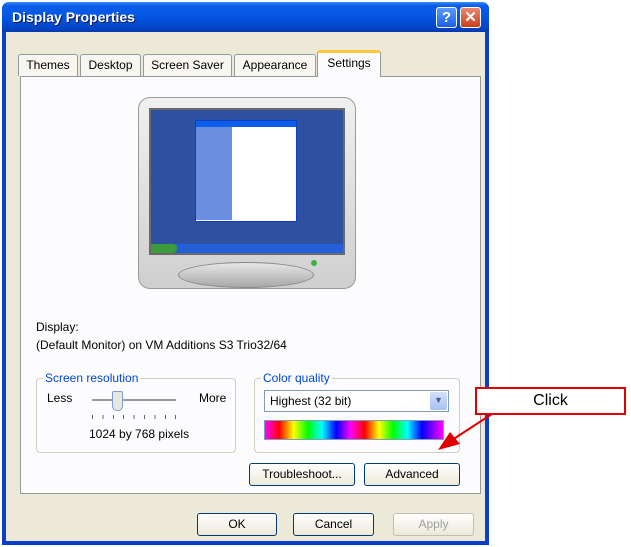 The image size is (631, 547). I want to click on tab-appearance: Appearance, so click(275, 65).